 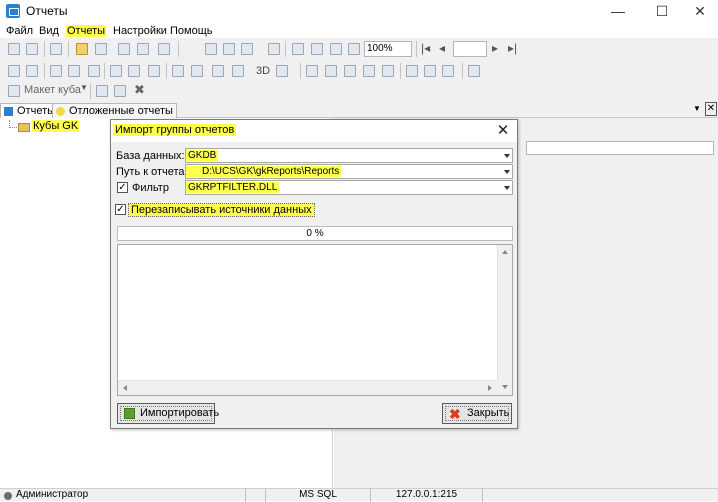 What do you see at coordinates (101, 49) in the screenshot?
I see `new-document-icon` at bounding box center [101, 49].